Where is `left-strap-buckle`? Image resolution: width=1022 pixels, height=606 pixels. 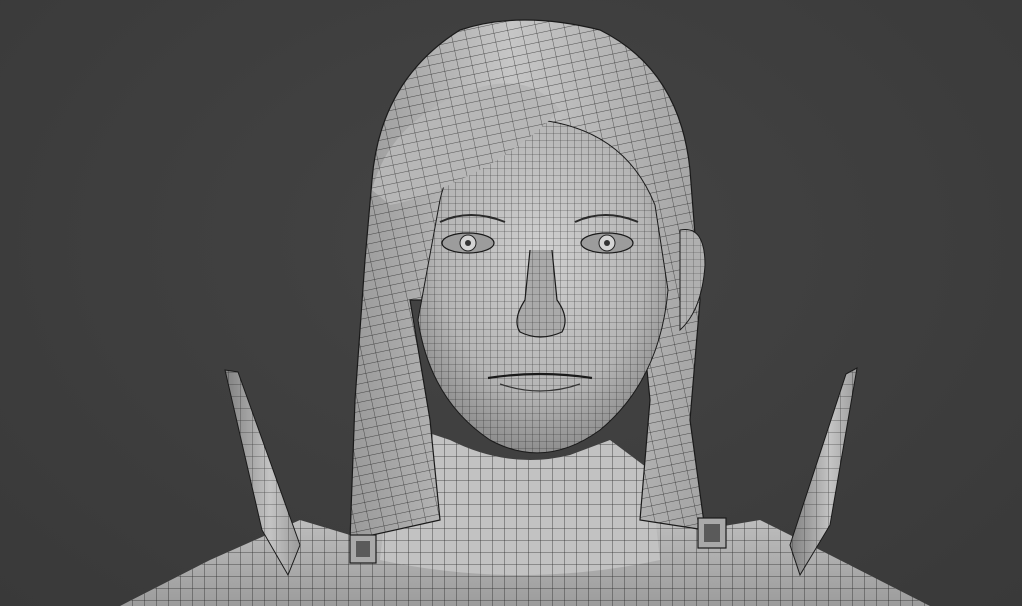
left-strap-buckle is located at coordinates (363, 549).